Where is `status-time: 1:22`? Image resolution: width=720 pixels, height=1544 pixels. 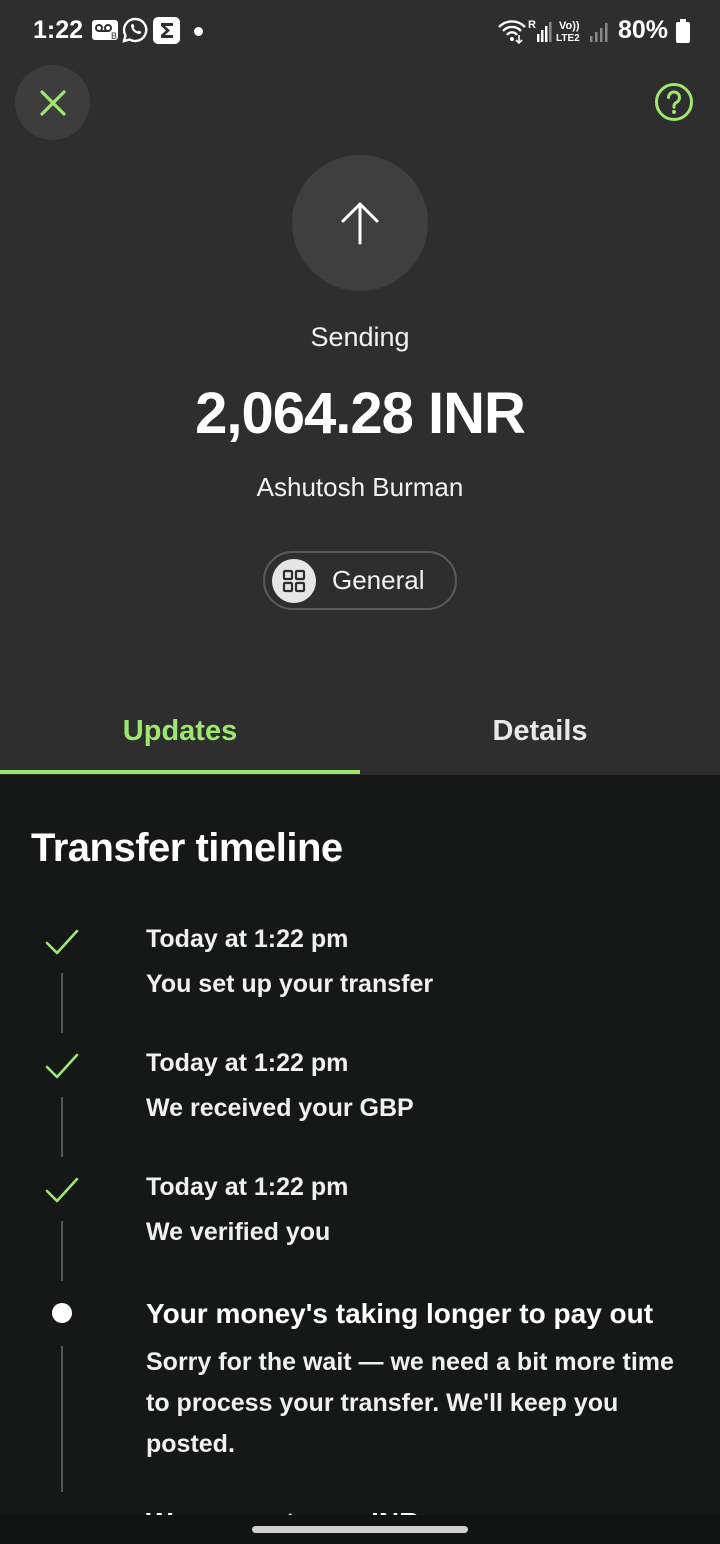
status-time: 1:22 is located at coordinates (58, 30).